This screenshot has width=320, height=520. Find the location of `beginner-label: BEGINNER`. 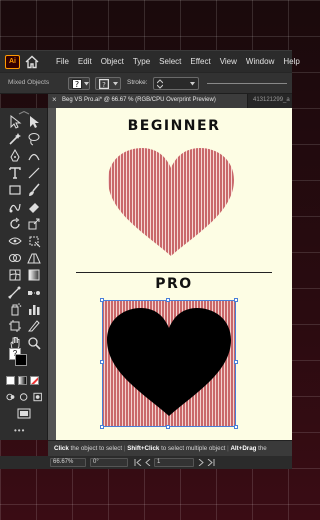

beginner-label: BEGINNER is located at coordinates (174, 126).